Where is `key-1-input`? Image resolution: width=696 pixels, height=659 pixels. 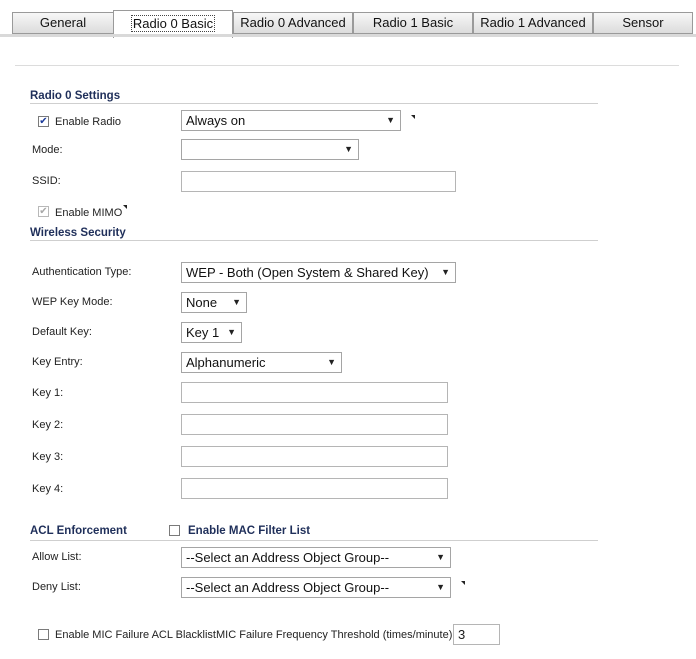 key-1-input is located at coordinates (314, 392).